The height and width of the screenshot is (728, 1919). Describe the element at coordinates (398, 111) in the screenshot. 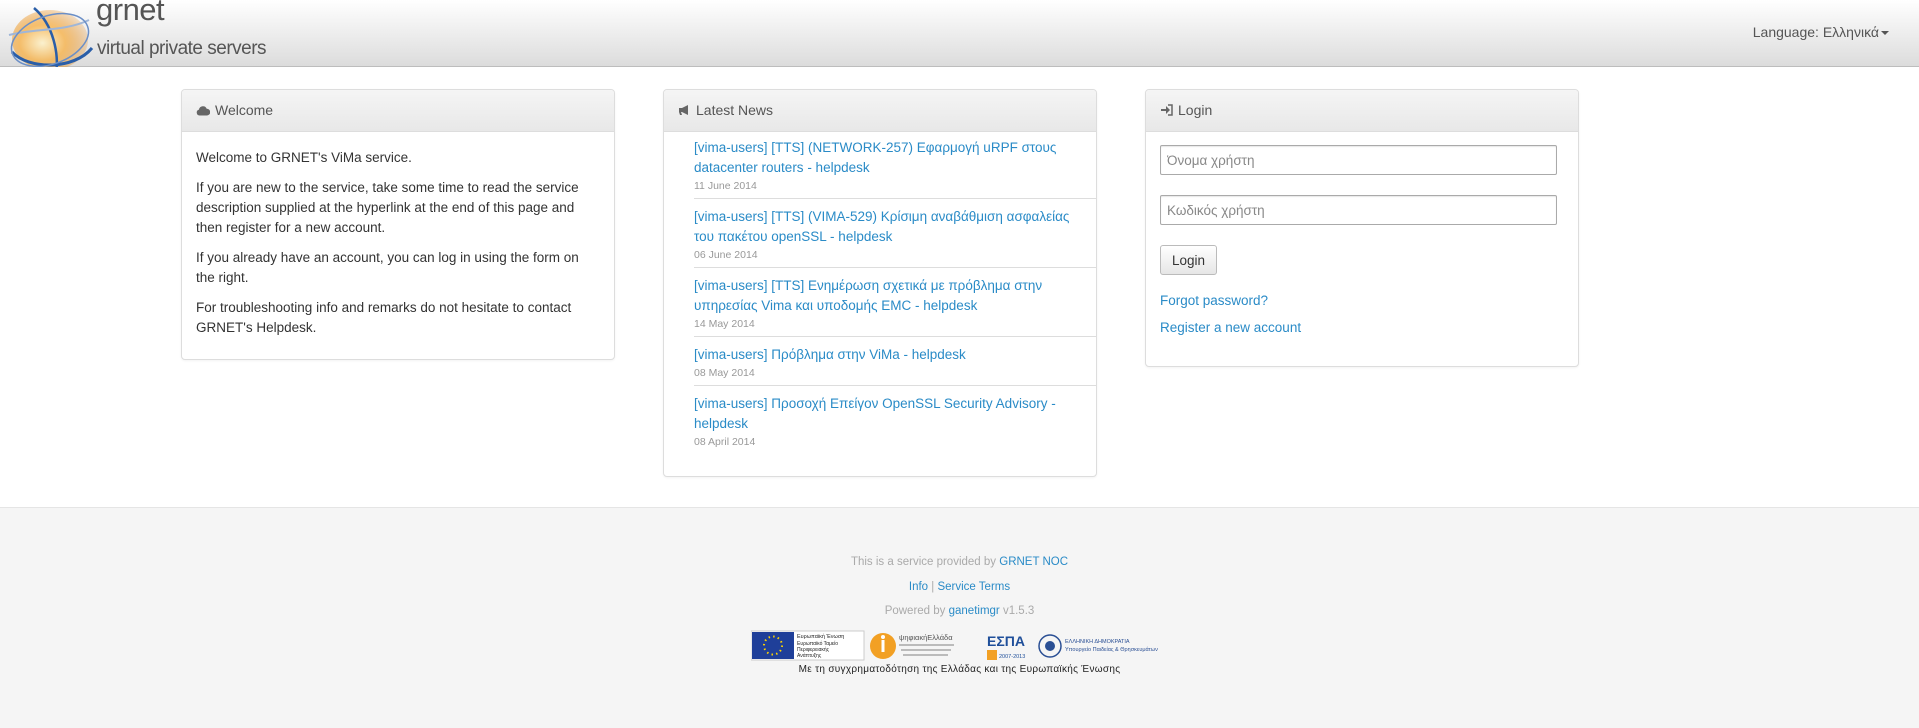

I see `welcome-panel-heading: Welcome` at that location.